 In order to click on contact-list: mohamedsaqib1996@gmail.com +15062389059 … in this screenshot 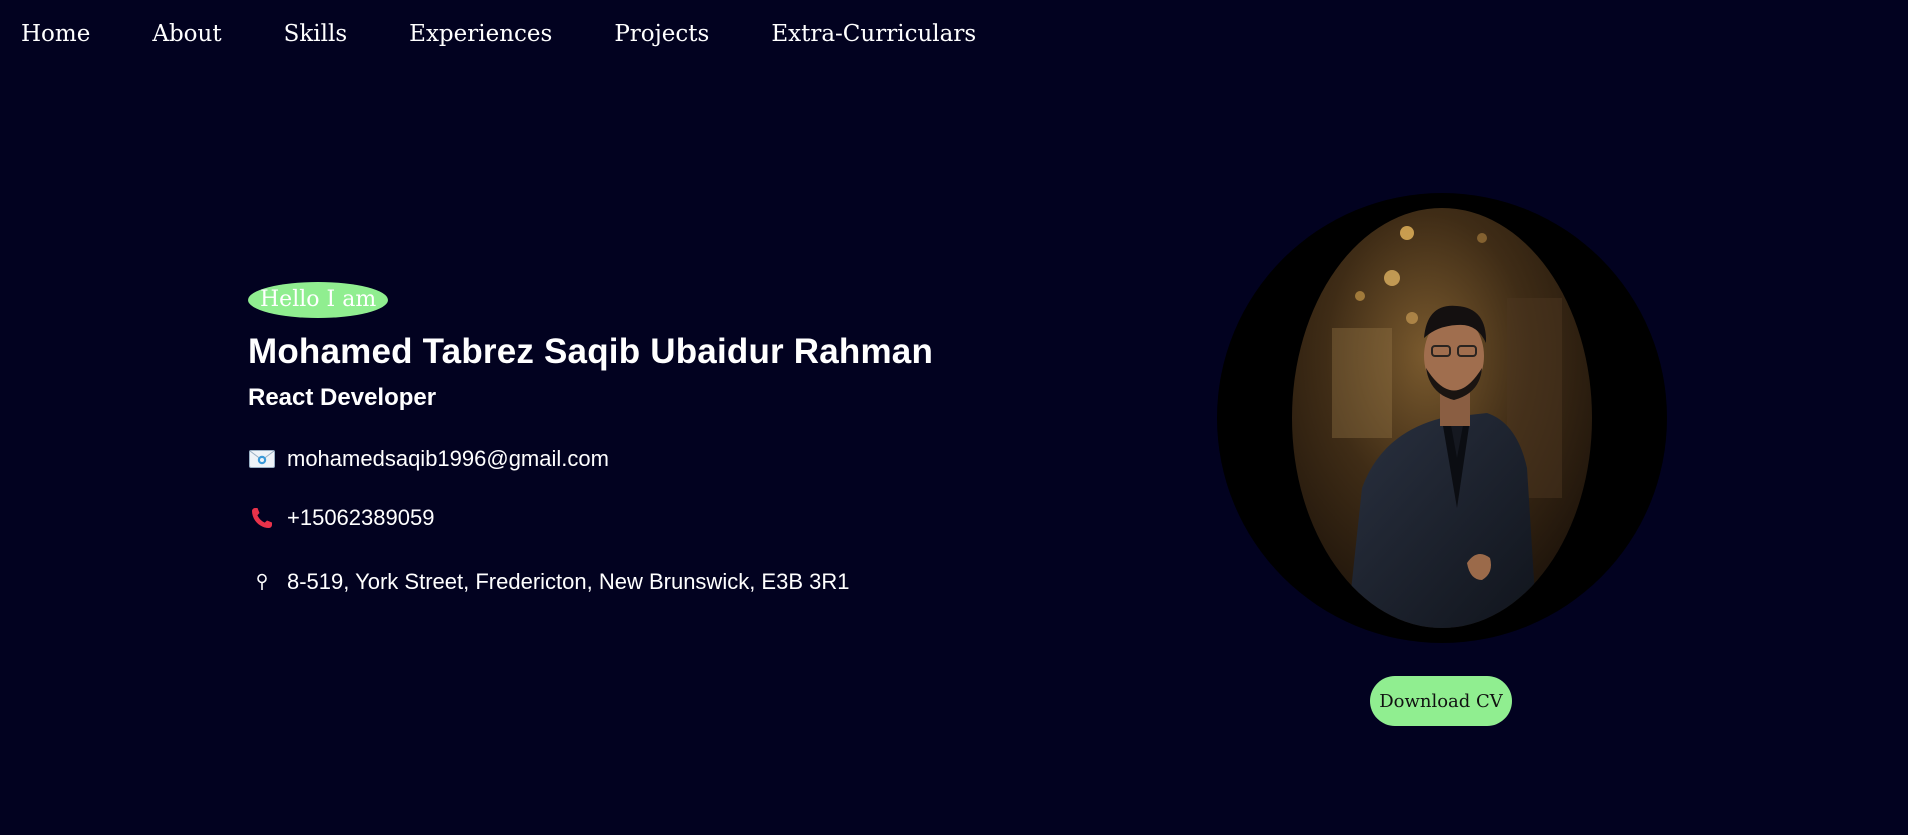, I will do `click(698, 520)`.